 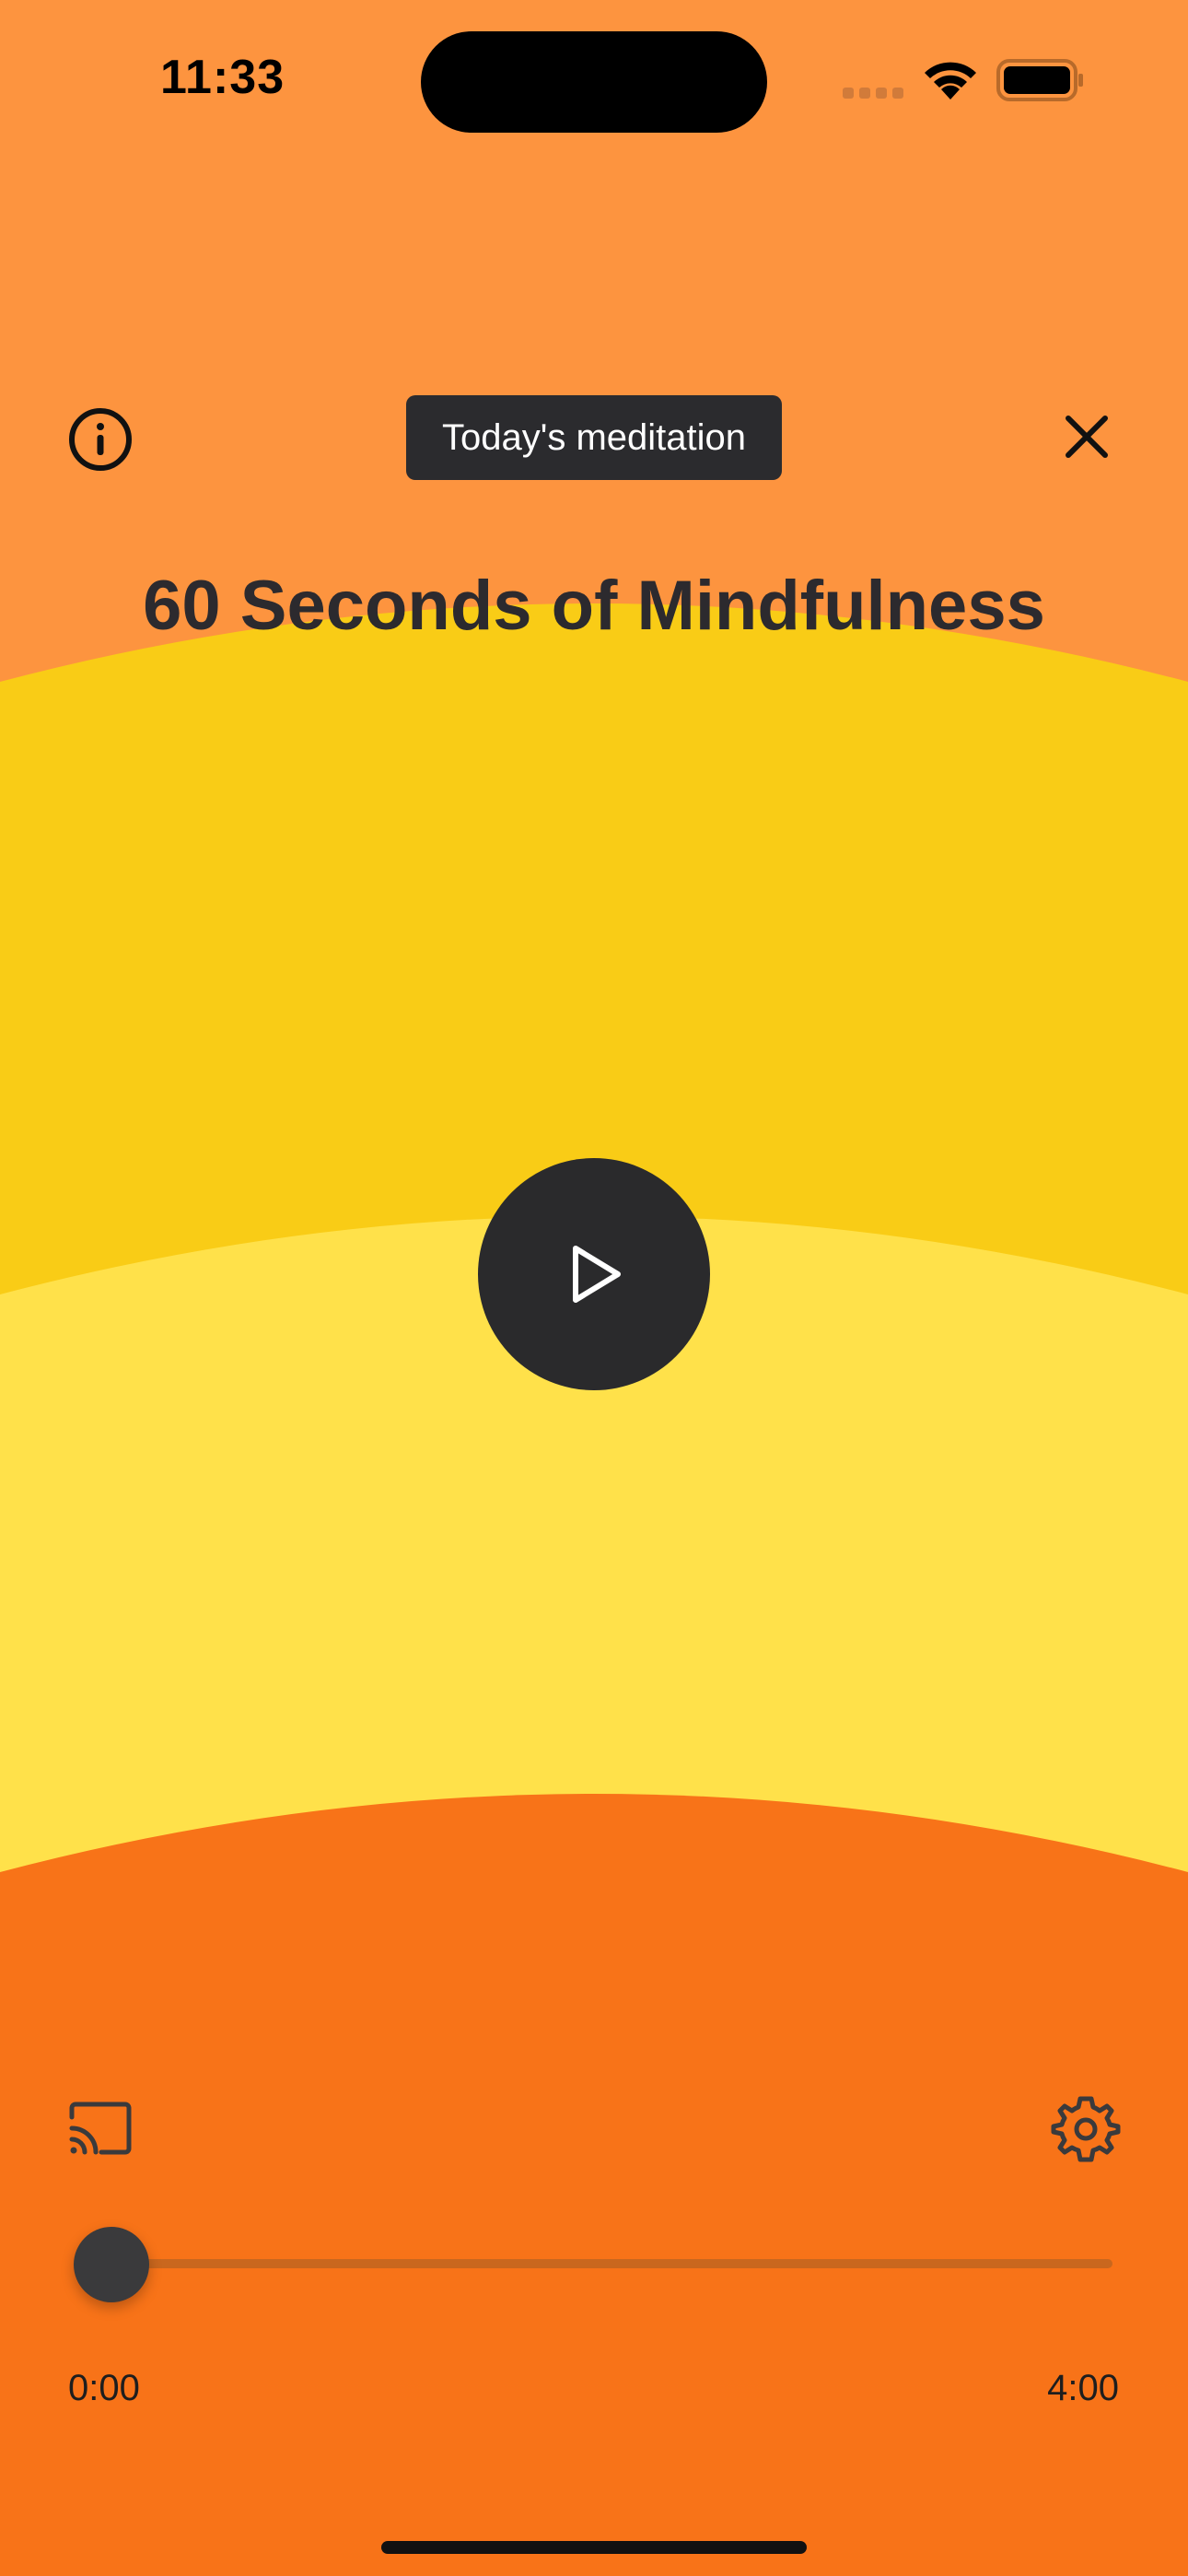 I want to click on gear-icon, so click(x=1086, y=2129).